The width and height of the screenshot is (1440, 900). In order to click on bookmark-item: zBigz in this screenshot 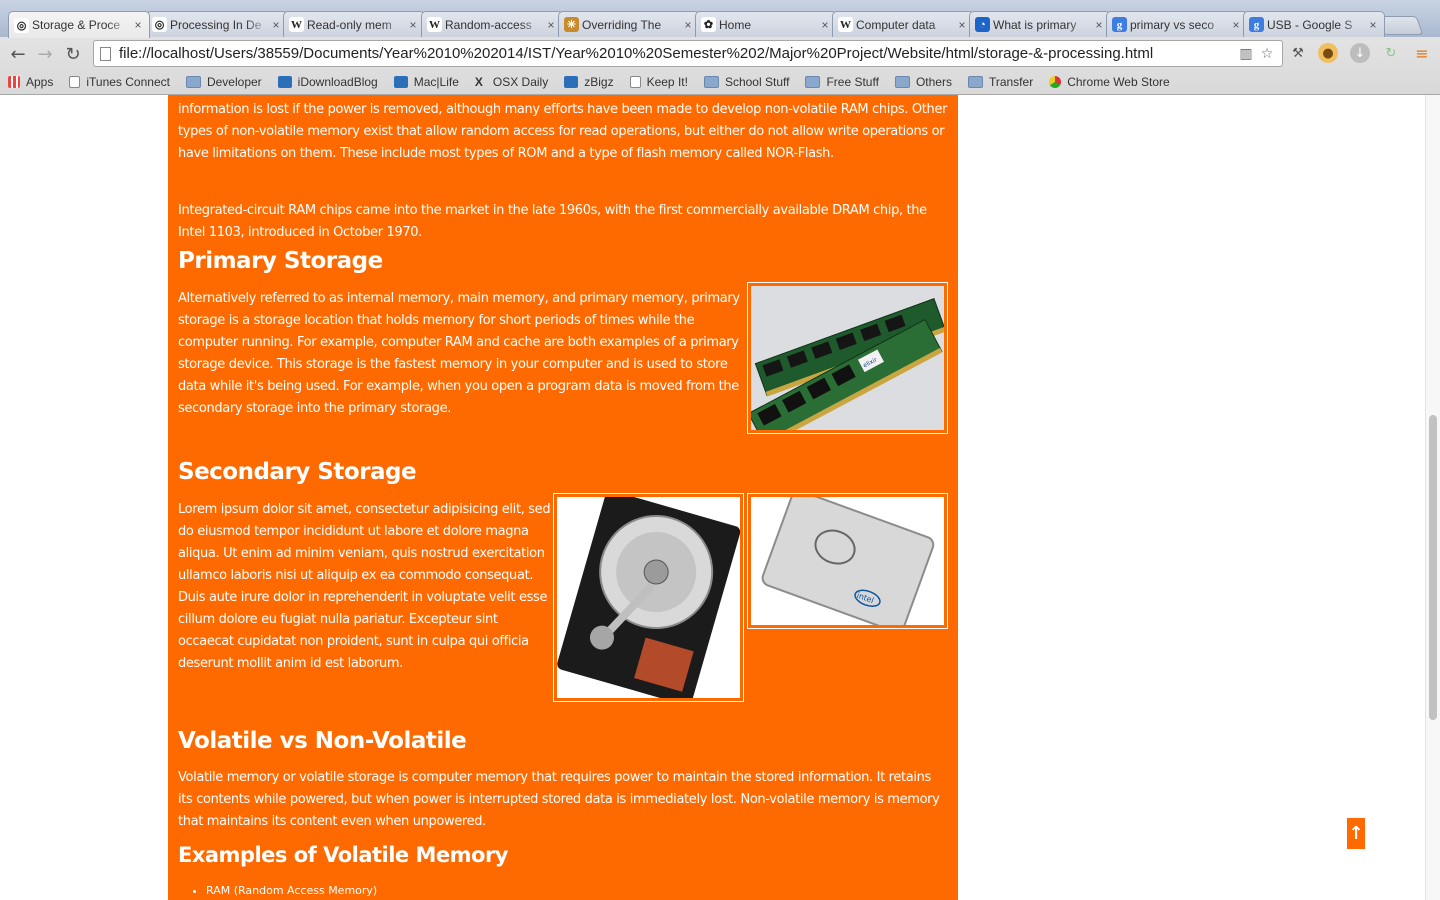, I will do `click(589, 82)`.